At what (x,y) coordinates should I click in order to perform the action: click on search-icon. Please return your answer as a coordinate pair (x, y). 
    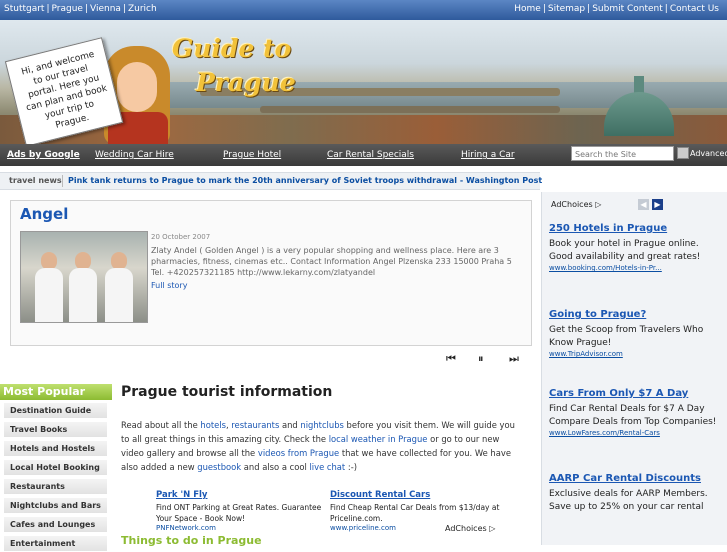
    Looking at the image, I should click on (683, 153).